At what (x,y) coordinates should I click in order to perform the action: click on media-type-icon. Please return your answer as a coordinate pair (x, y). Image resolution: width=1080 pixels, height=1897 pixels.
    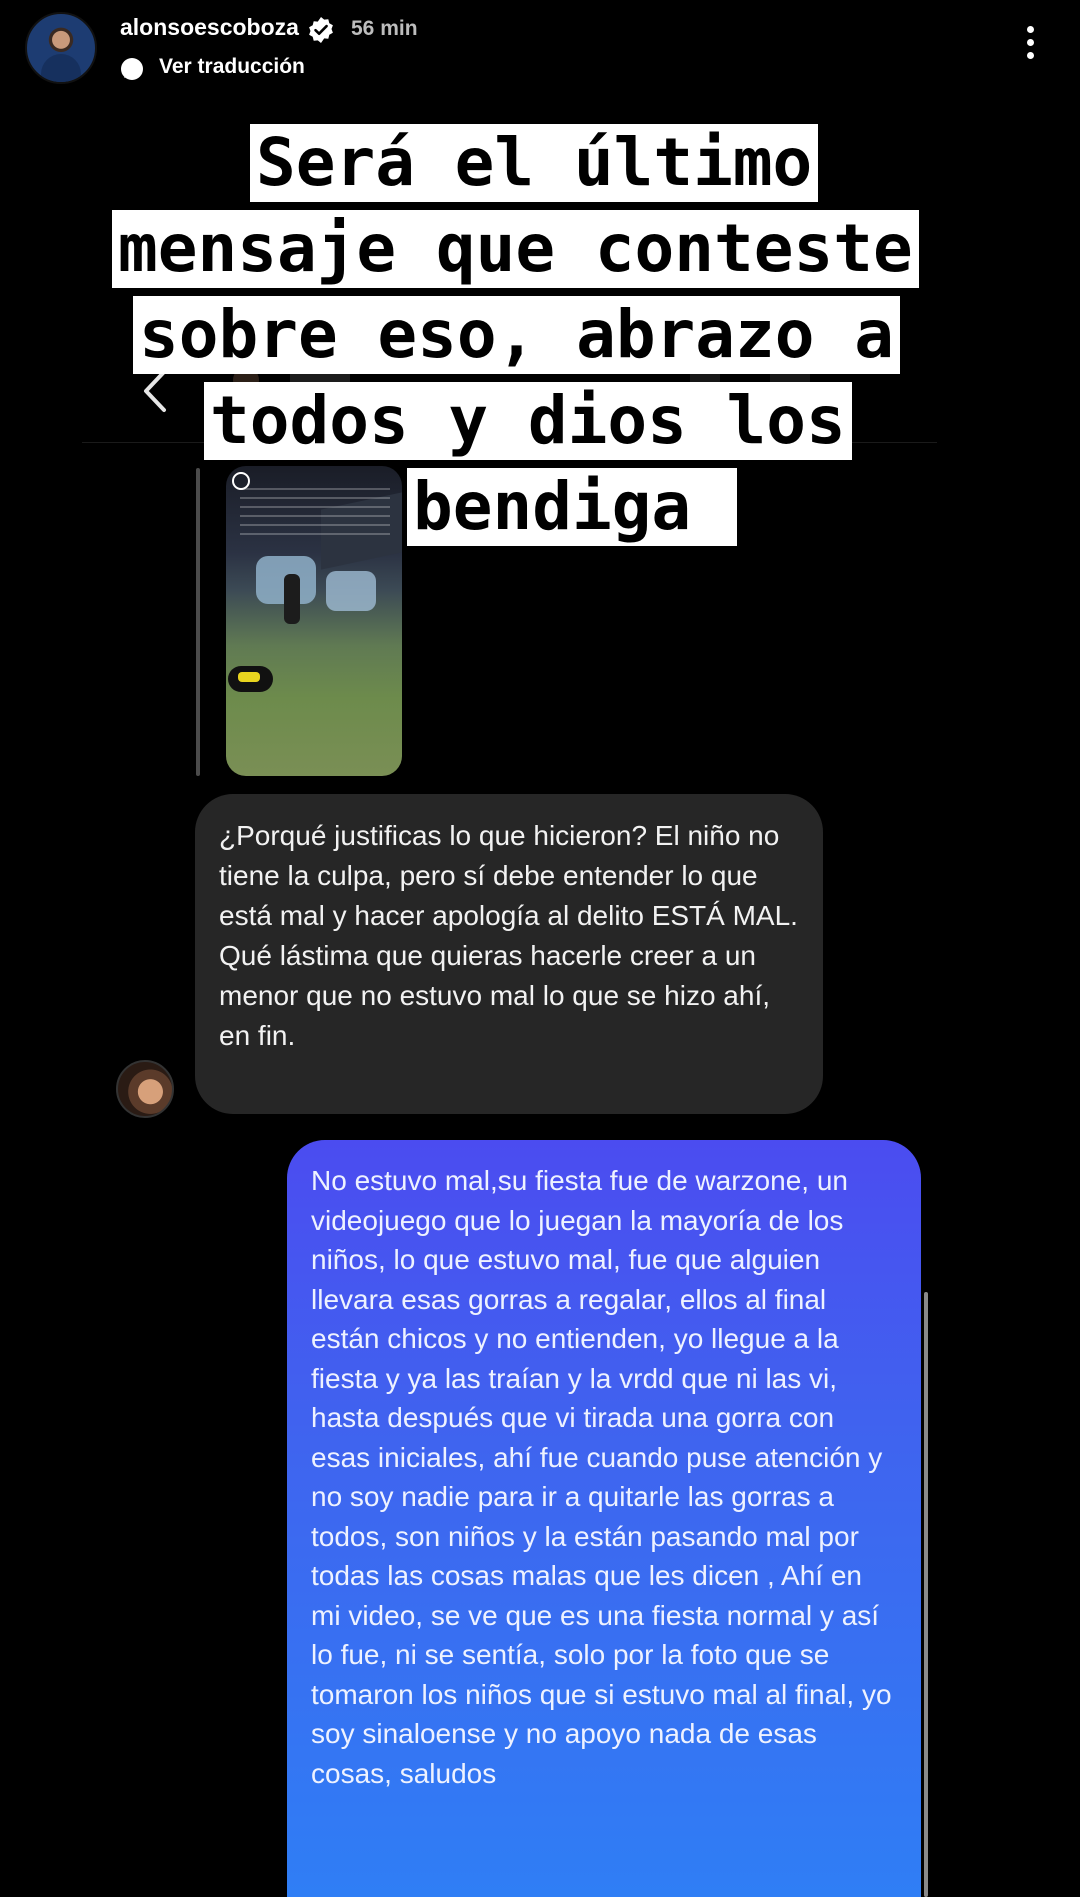
    Looking at the image, I should click on (241, 481).